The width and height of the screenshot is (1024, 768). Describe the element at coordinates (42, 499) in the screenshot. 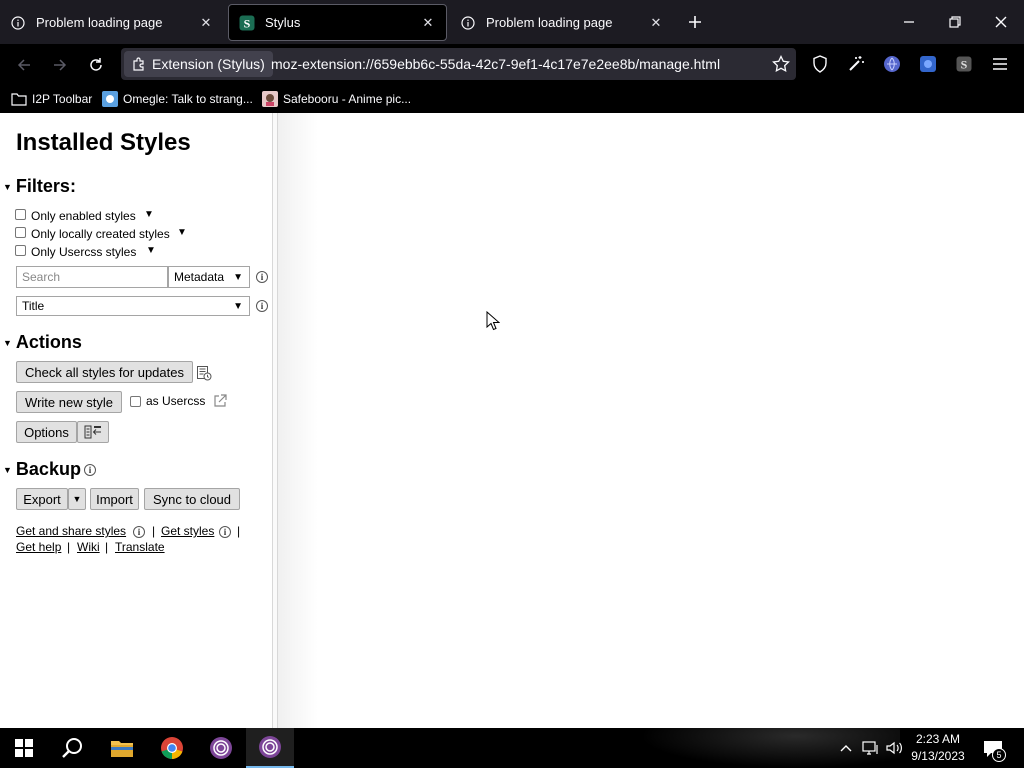

I see `export-button: Export` at that location.